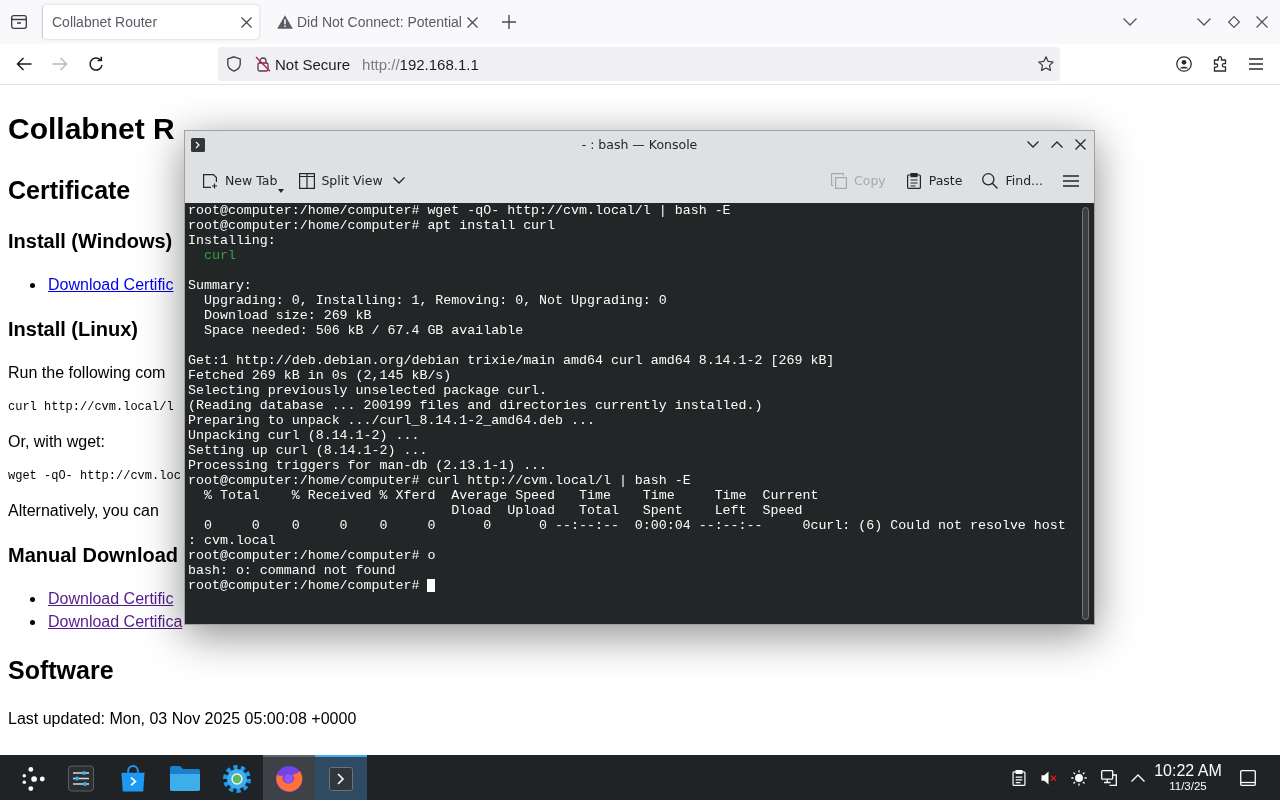  Describe the element at coordinates (90, 241) in the screenshot. I see `subsection-heading: Install (Windows)` at that location.